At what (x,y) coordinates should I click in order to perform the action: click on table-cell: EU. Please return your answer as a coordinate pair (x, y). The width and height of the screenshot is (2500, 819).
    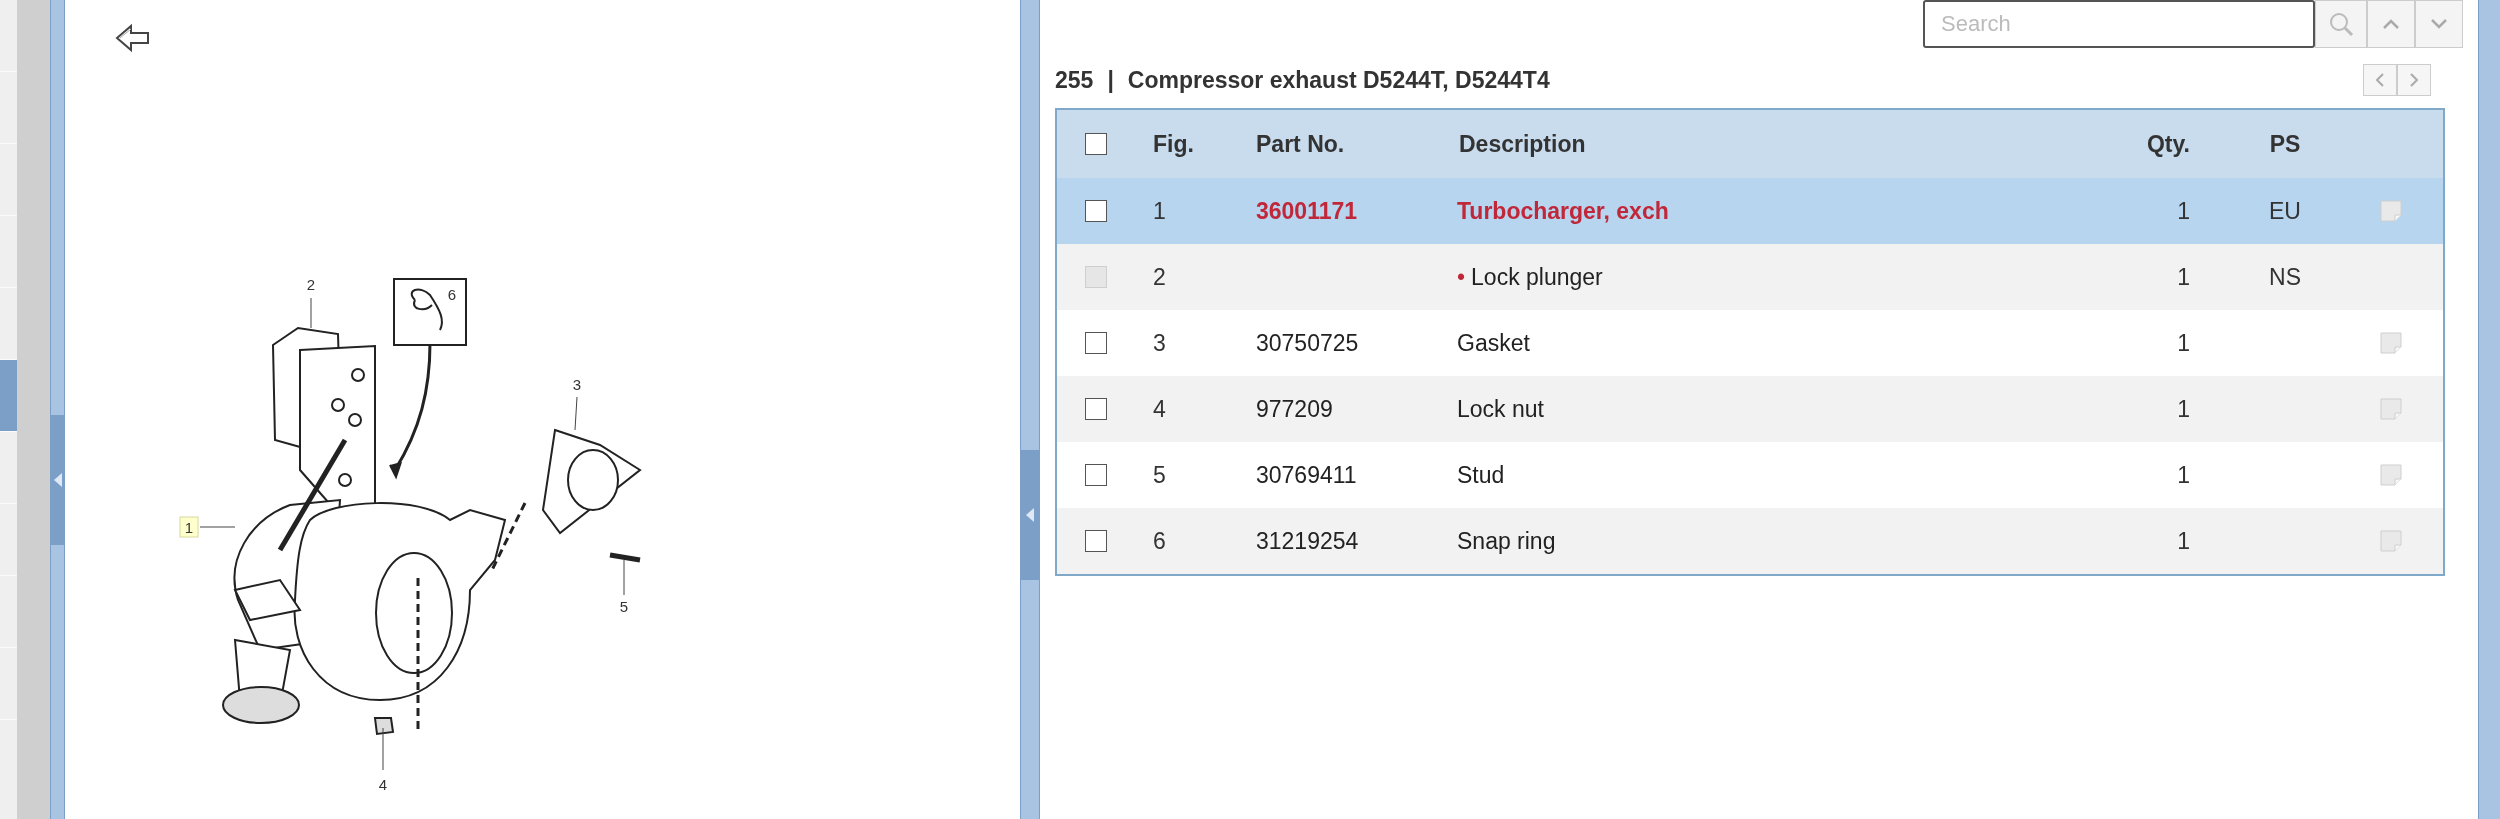
    Looking at the image, I should click on (2285, 210).